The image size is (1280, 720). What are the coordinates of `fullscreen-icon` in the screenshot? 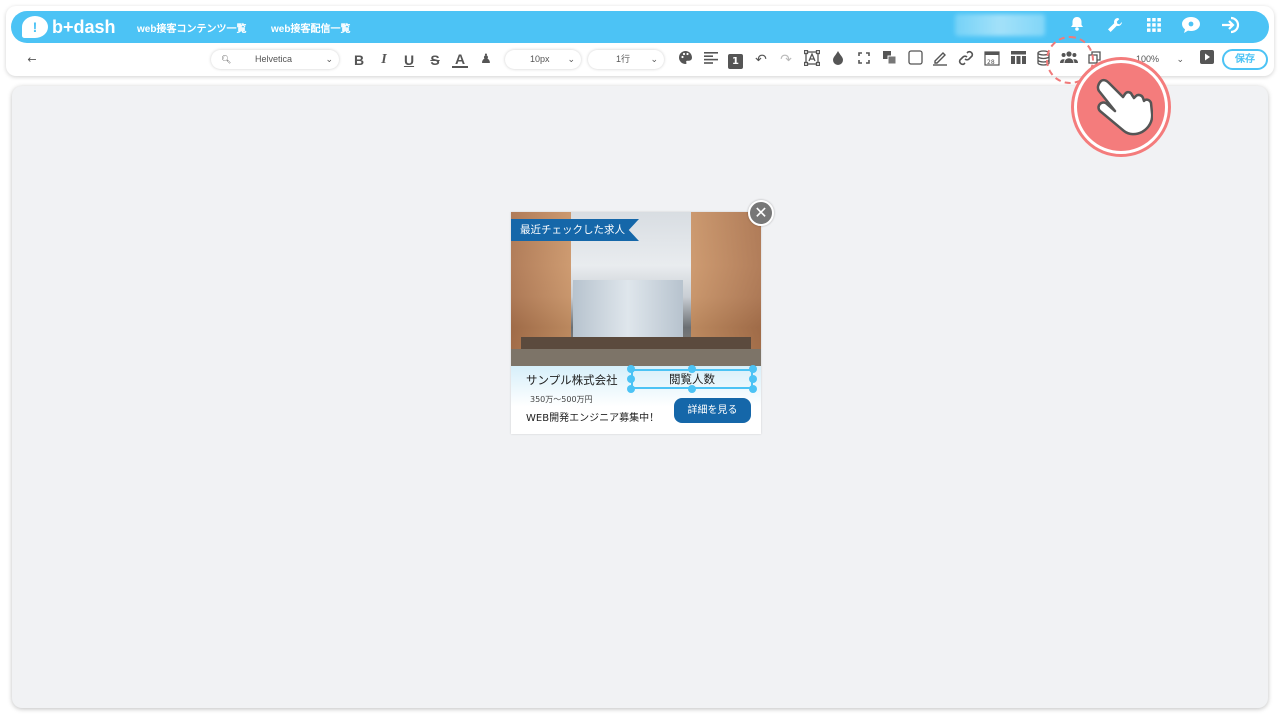 It's located at (864, 60).